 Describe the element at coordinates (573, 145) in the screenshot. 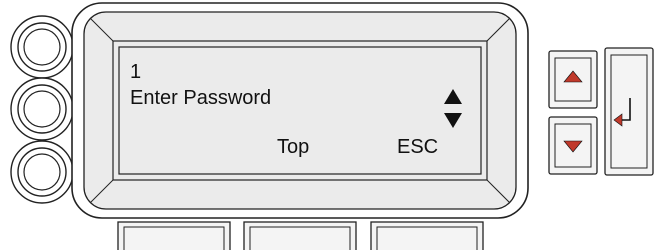

I see `down-arrow-button` at that location.